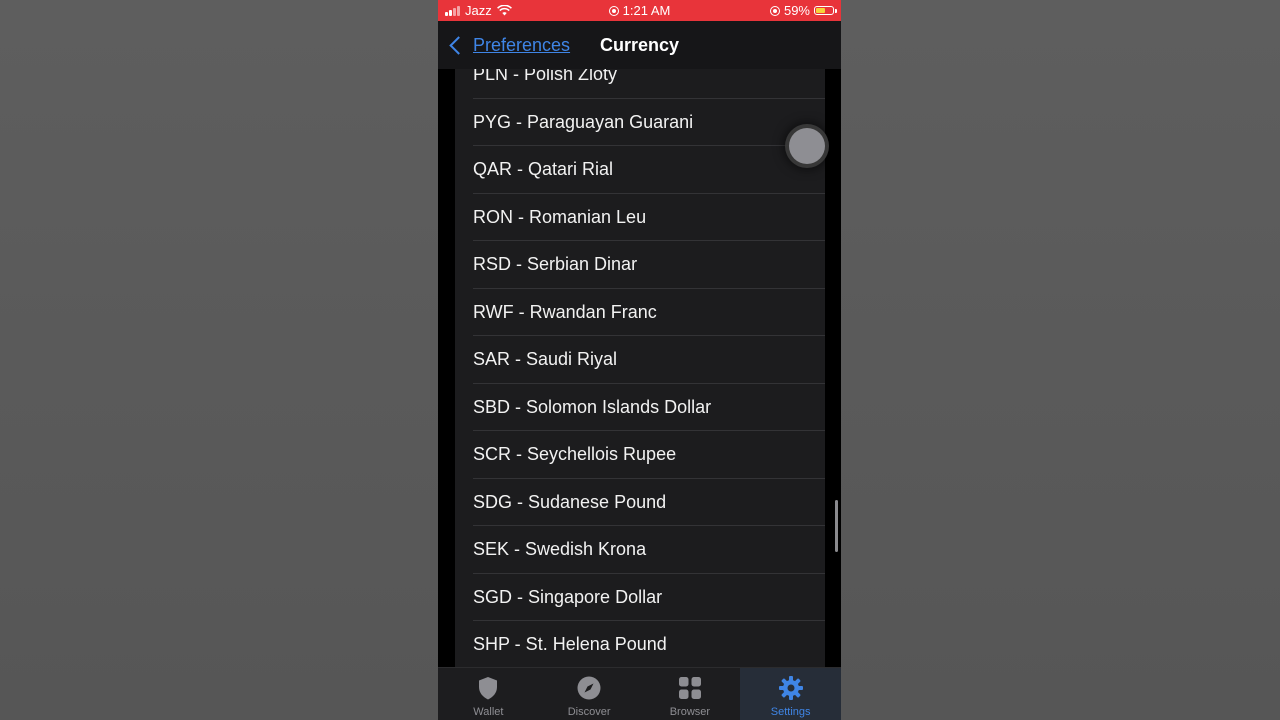 Image resolution: width=1280 pixels, height=720 pixels. I want to click on tab-settings: Settings, so click(790, 694).